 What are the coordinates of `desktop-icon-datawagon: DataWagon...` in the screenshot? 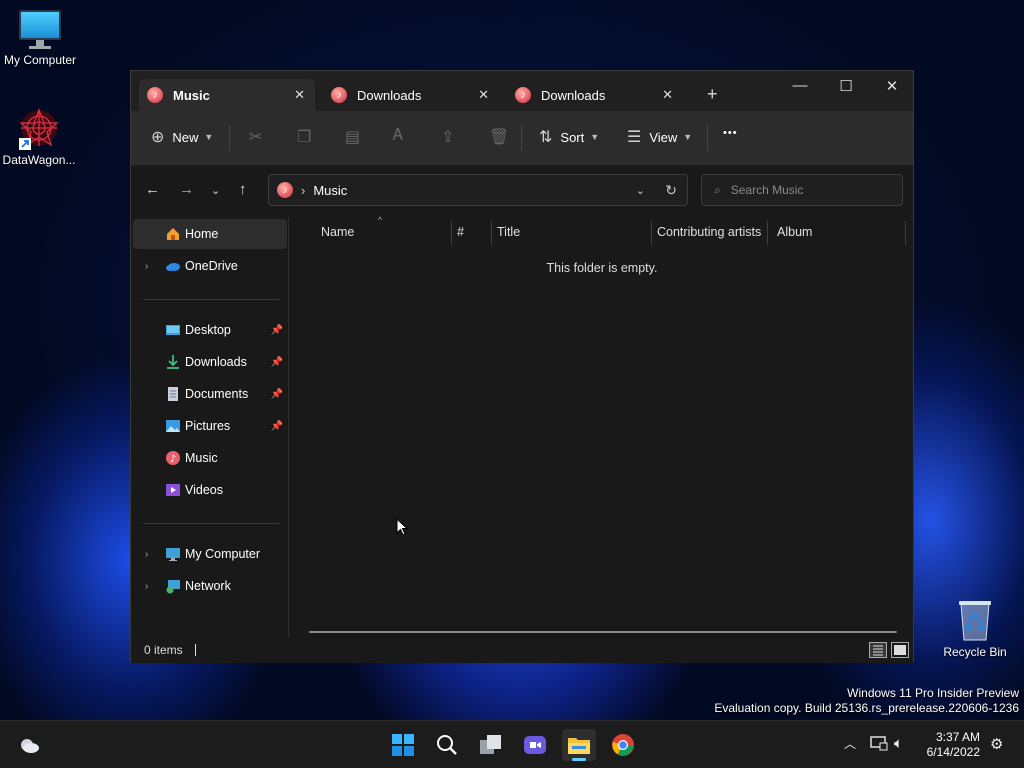 It's located at (39, 136).